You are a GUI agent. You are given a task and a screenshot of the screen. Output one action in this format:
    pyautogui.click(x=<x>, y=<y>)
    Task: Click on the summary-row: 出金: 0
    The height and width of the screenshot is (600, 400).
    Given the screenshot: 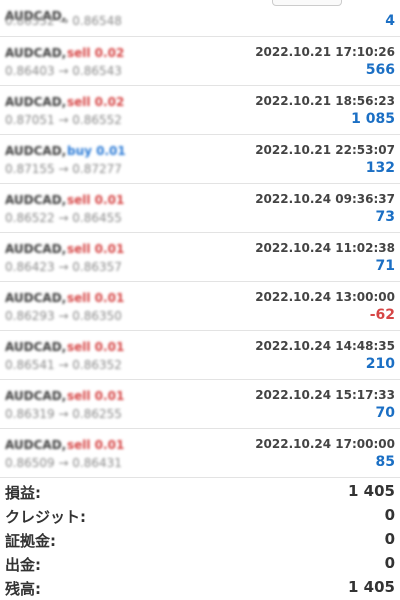 What is the action you would take?
    pyautogui.click(x=200, y=564)
    